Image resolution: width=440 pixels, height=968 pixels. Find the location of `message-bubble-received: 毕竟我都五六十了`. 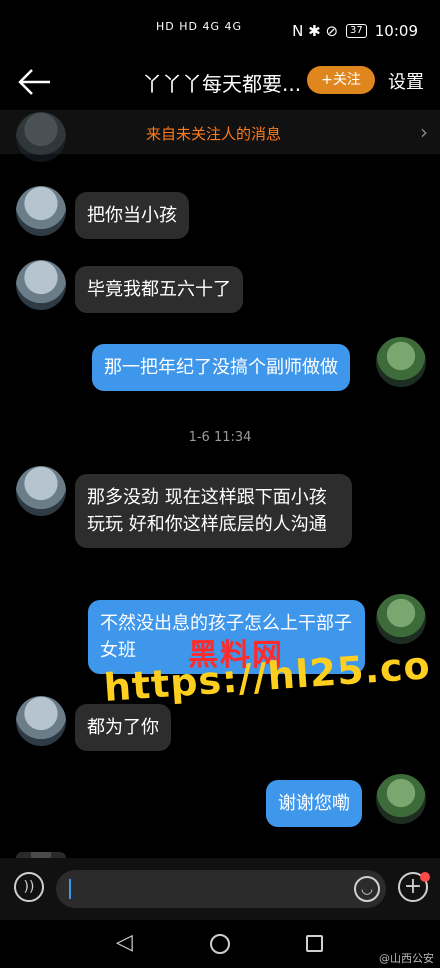

message-bubble-received: 毕竟我都五六十了 is located at coordinates (159, 289).